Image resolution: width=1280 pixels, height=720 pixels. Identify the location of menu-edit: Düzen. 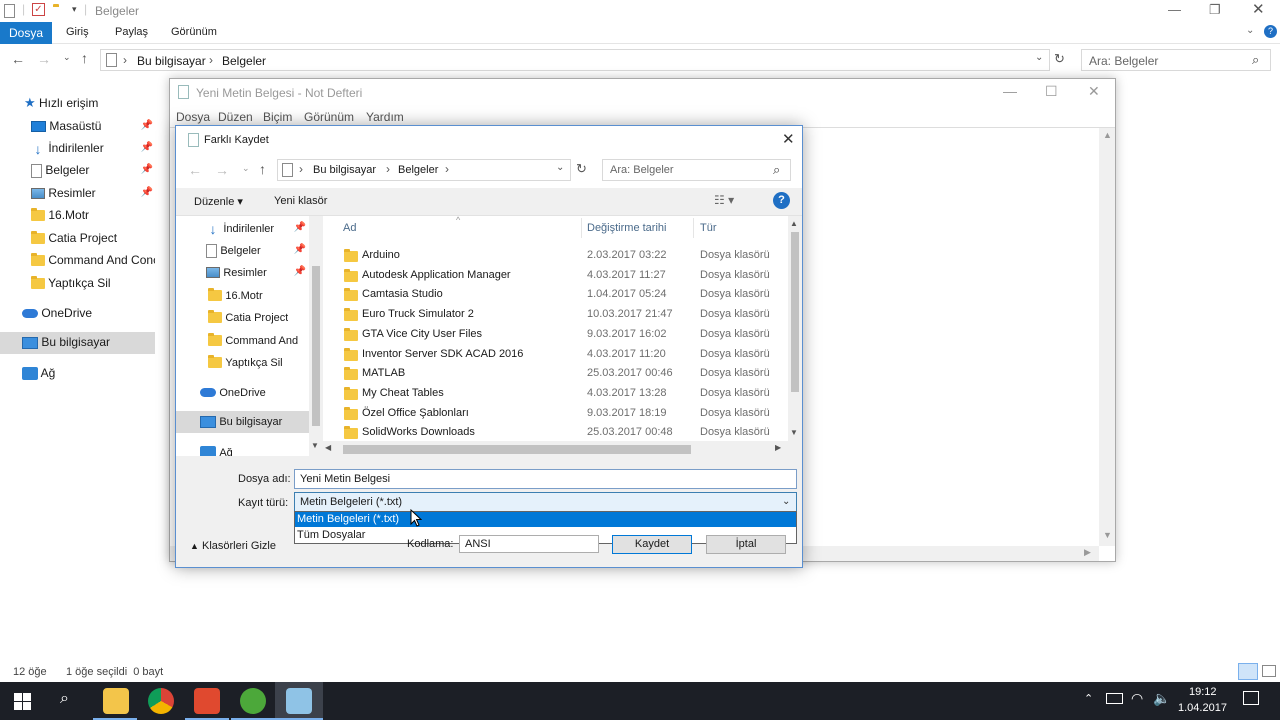
(235, 117).